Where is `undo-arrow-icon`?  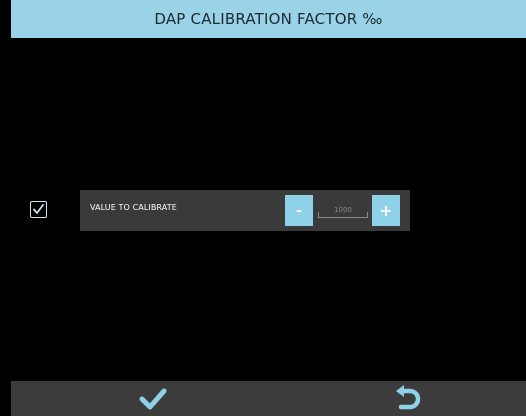
undo-arrow-icon is located at coordinates (408, 396).